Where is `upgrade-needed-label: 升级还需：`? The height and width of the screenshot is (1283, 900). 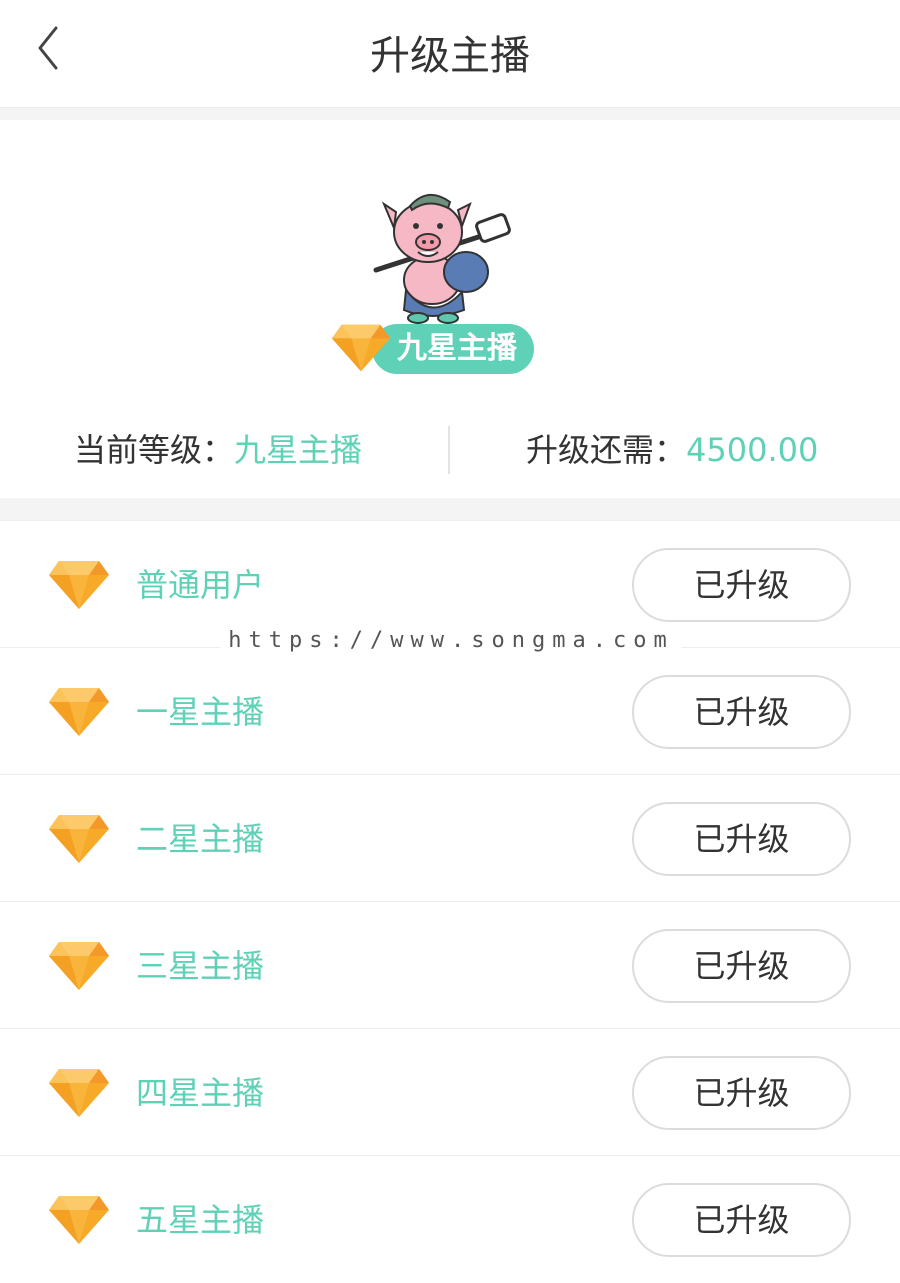 upgrade-needed-label: 升级还需： is located at coordinates (606, 450).